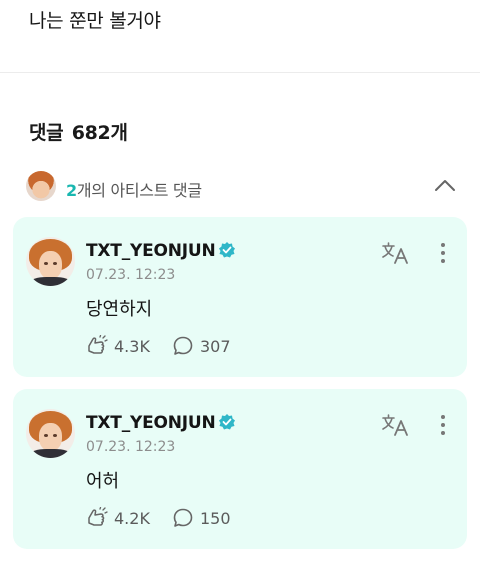 The width and height of the screenshot is (480, 561). I want to click on comment-text: 어허, so click(103, 481).